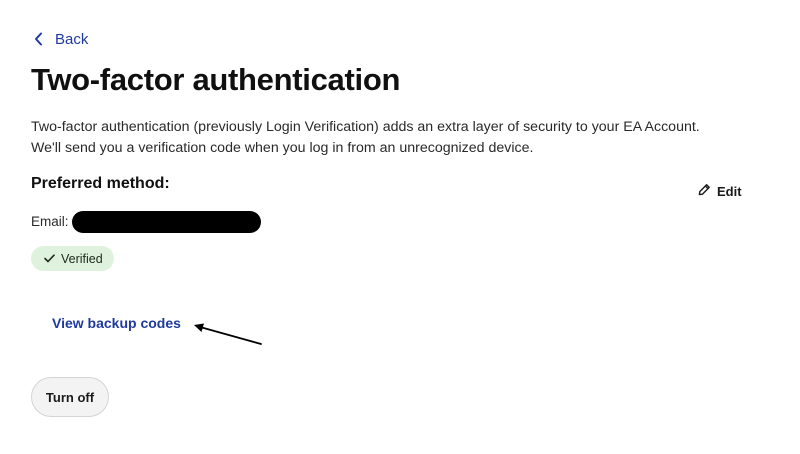  What do you see at coordinates (72, 39) in the screenshot?
I see `back-label: Back` at bounding box center [72, 39].